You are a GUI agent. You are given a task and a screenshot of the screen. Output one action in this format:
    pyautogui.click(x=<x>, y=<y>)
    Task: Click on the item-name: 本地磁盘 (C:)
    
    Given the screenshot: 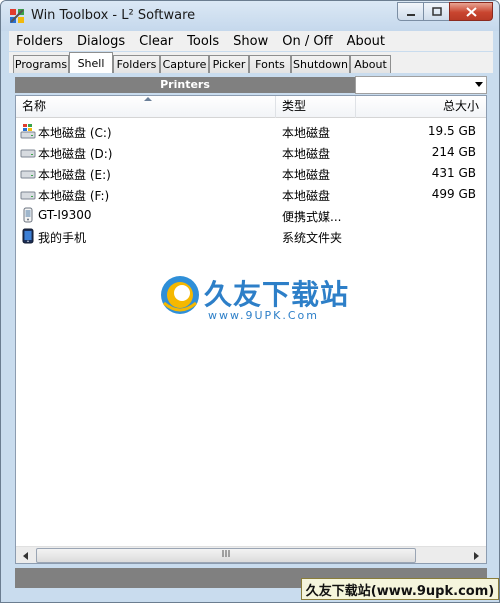 What is the action you would take?
    pyautogui.click(x=75, y=133)
    